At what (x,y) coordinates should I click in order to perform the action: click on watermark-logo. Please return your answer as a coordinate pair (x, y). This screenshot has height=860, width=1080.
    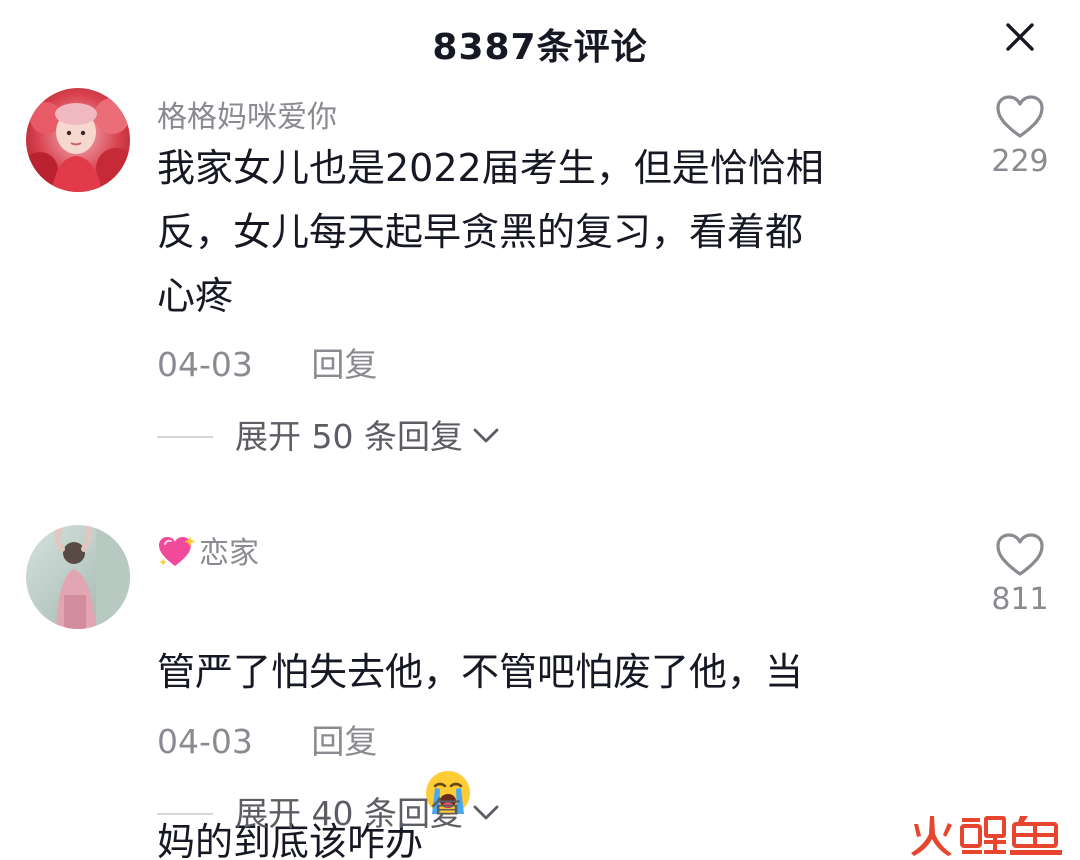
    Looking at the image, I should click on (986, 835).